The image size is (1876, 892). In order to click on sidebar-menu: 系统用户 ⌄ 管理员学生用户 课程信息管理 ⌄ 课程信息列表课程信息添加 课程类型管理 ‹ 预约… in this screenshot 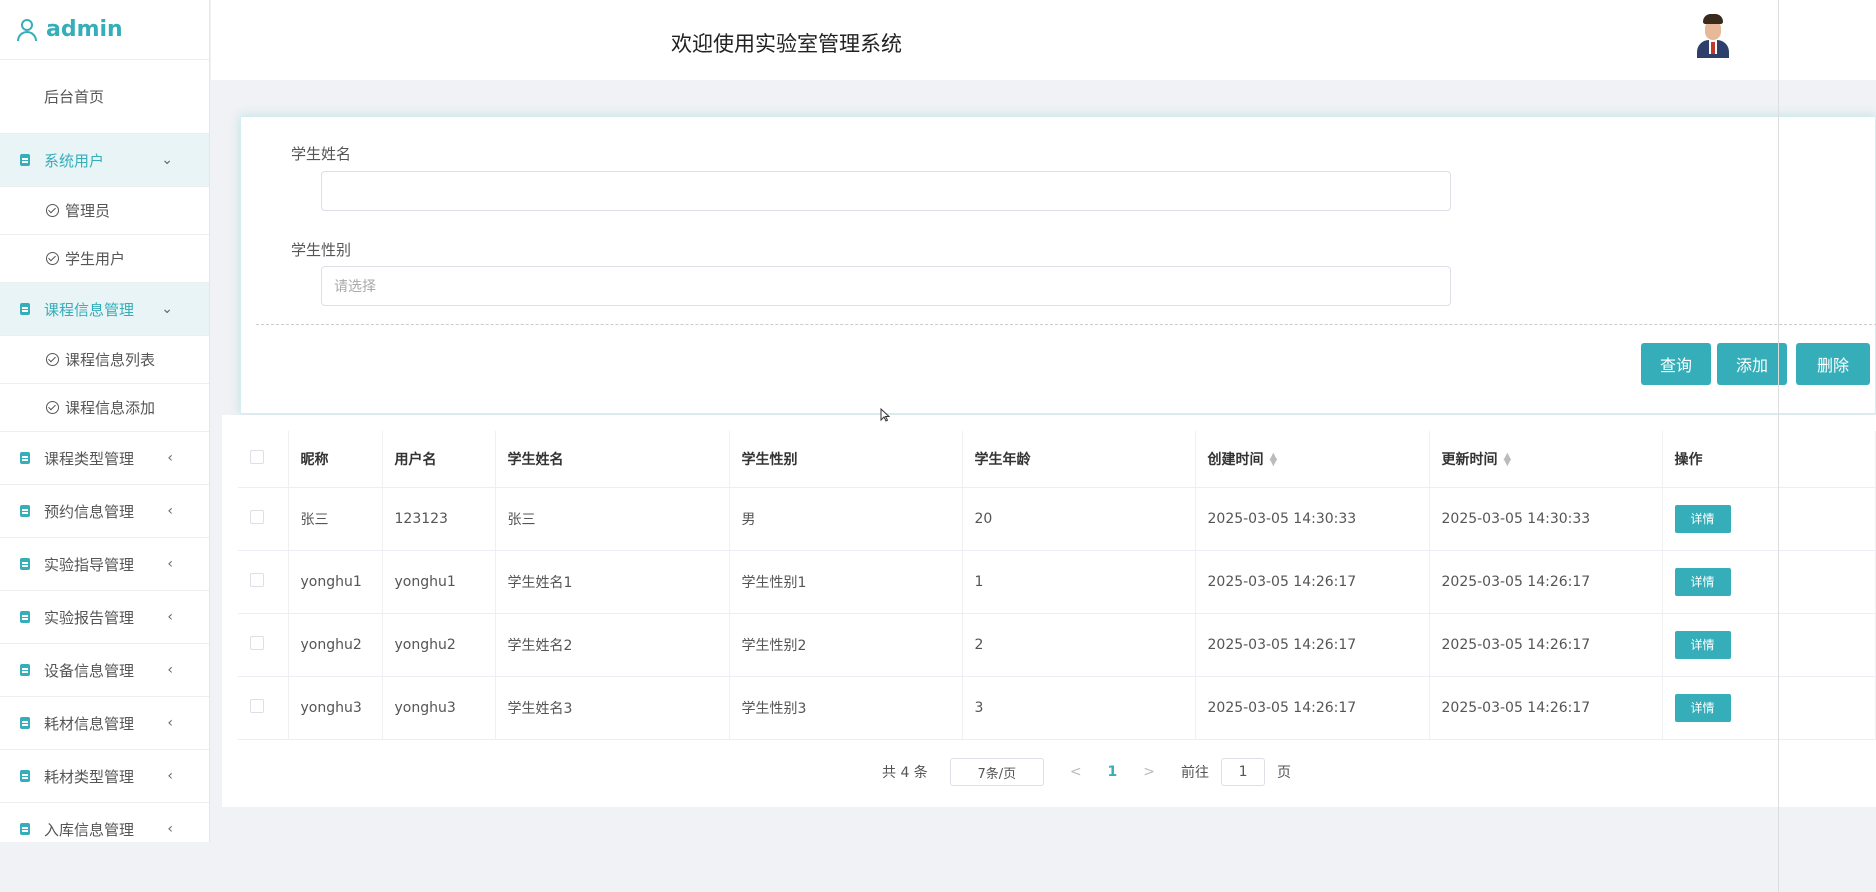, I will do `click(104, 495)`.